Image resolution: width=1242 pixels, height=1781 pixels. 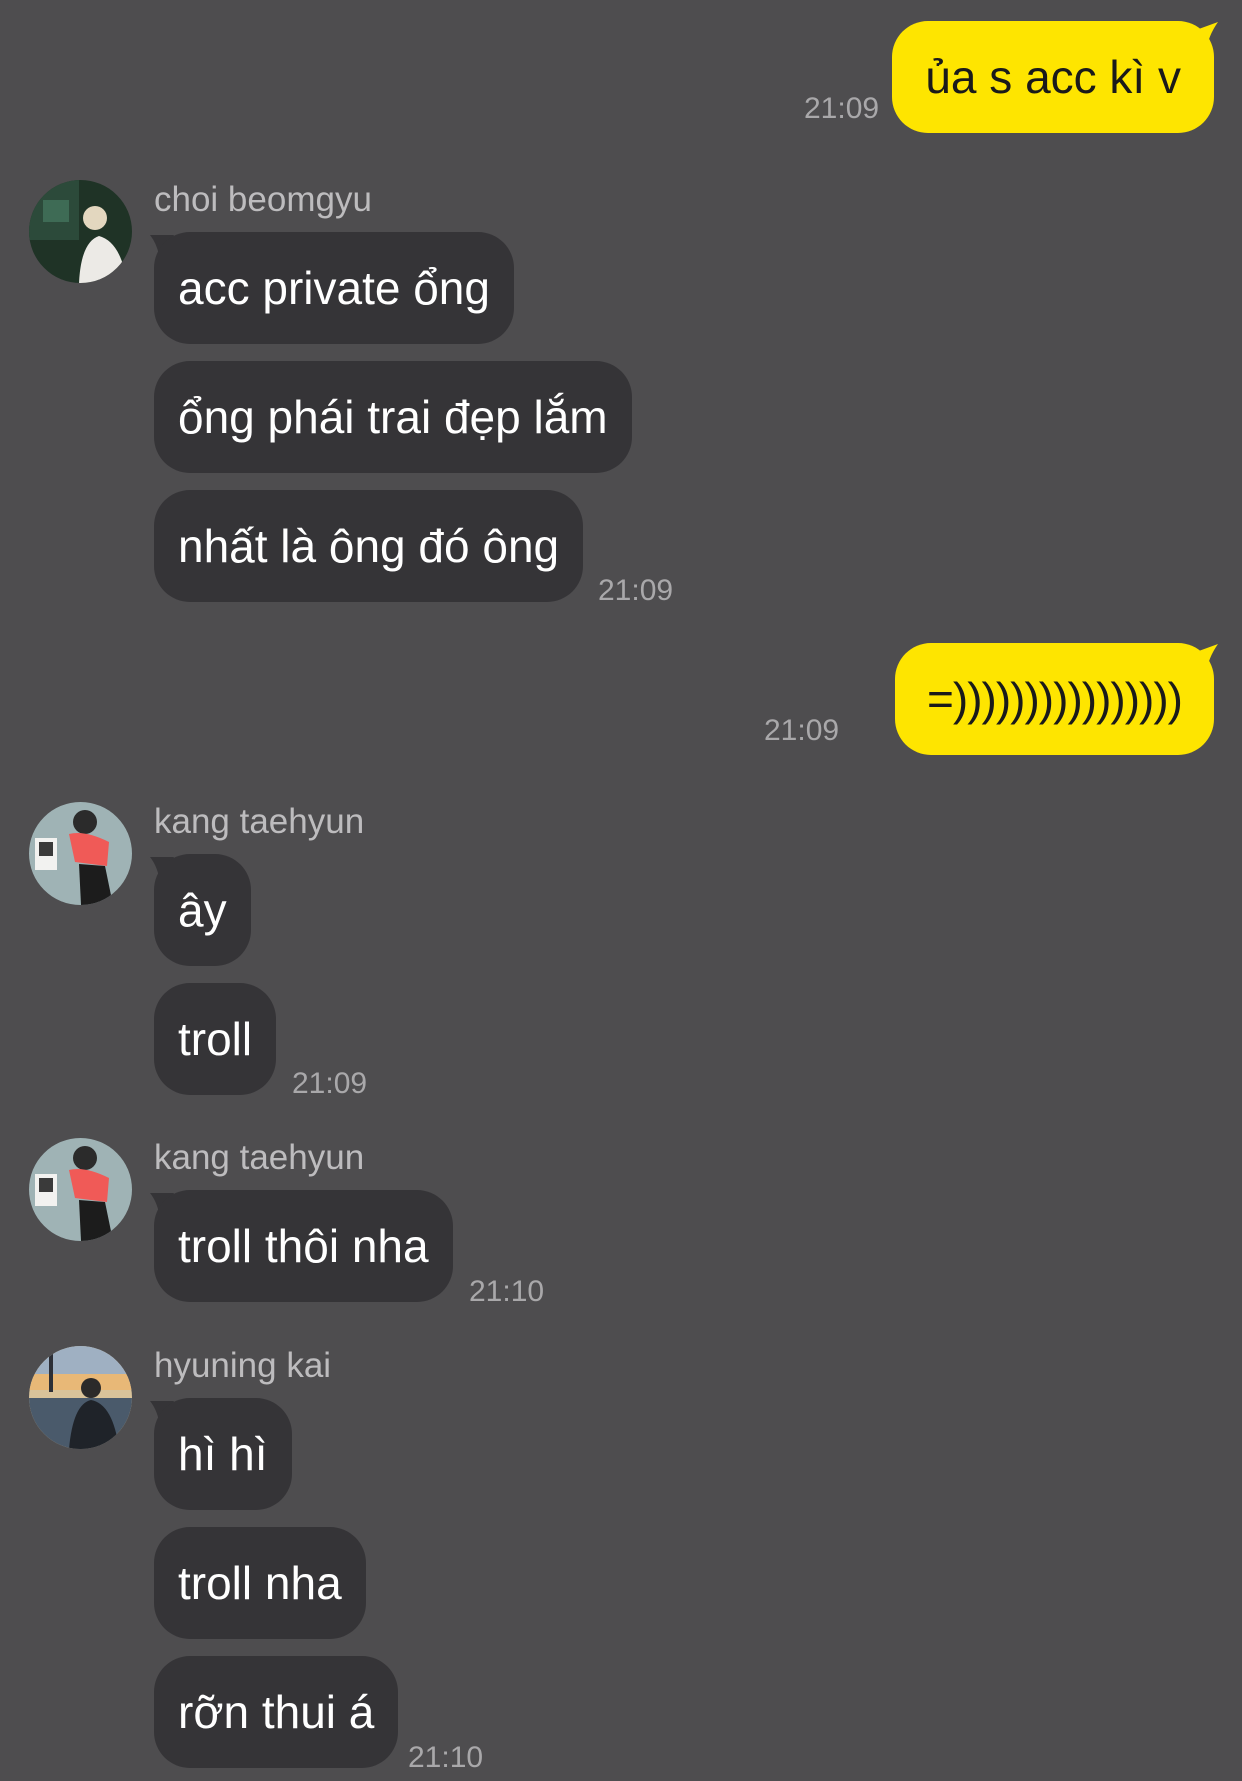 What do you see at coordinates (393, 417) in the screenshot?
I see `received-message-bubble: ổng phái trai đẹp lắm` at bounding box center [393, 417].